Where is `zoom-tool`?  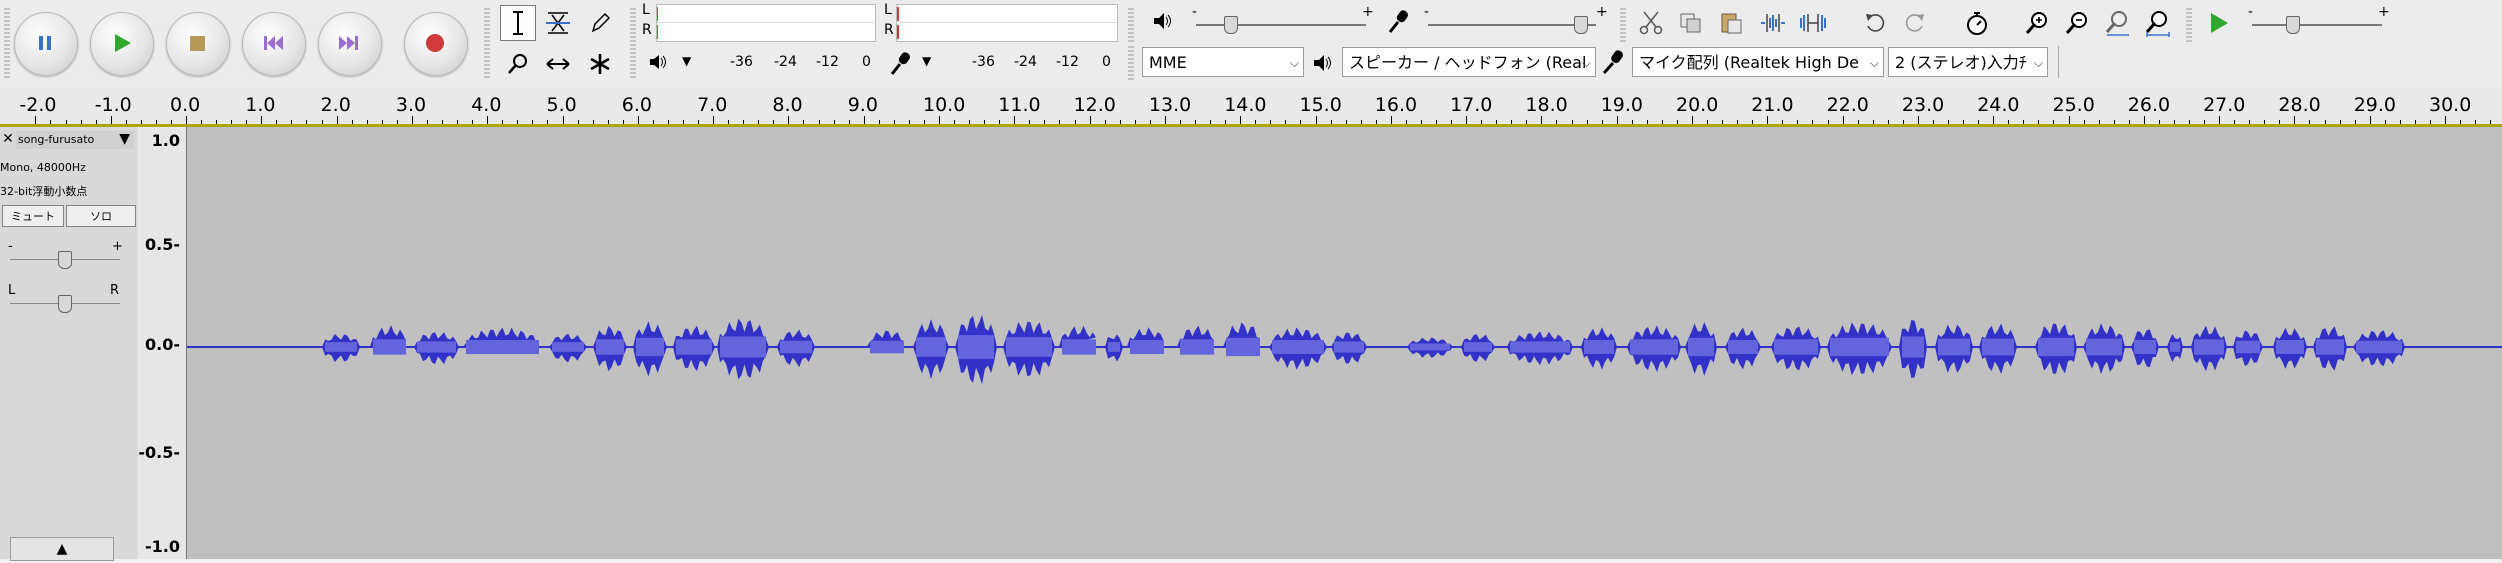 zoom-tool is located at coordinates (518, 64).